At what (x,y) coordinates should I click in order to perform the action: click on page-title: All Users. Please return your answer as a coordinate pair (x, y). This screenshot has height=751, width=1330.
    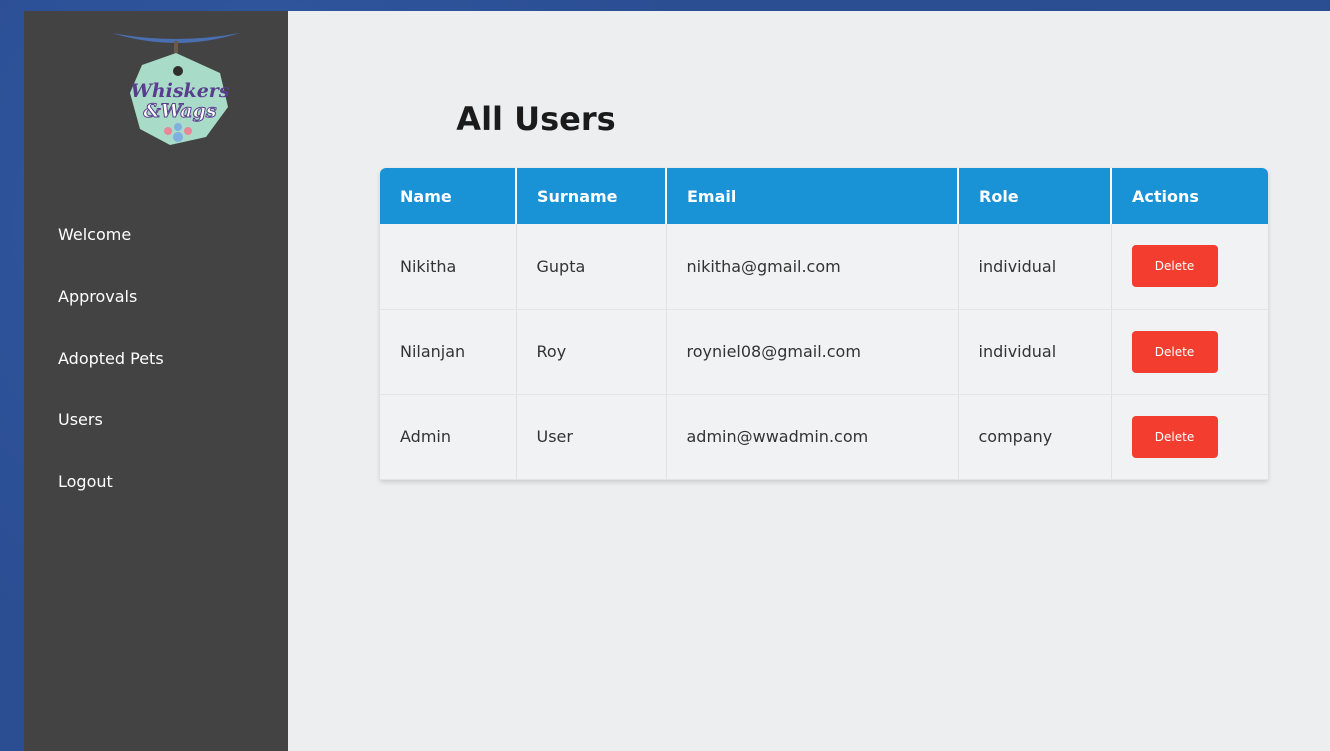
    Looking at the image, I should click on (536, 119).